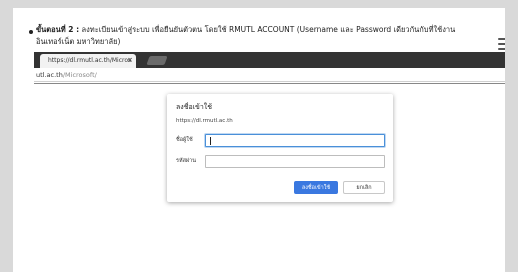  What do you see at coordinates (295, 140) in the screenshot?
I see `username-field` at bounding box center [295, 140].